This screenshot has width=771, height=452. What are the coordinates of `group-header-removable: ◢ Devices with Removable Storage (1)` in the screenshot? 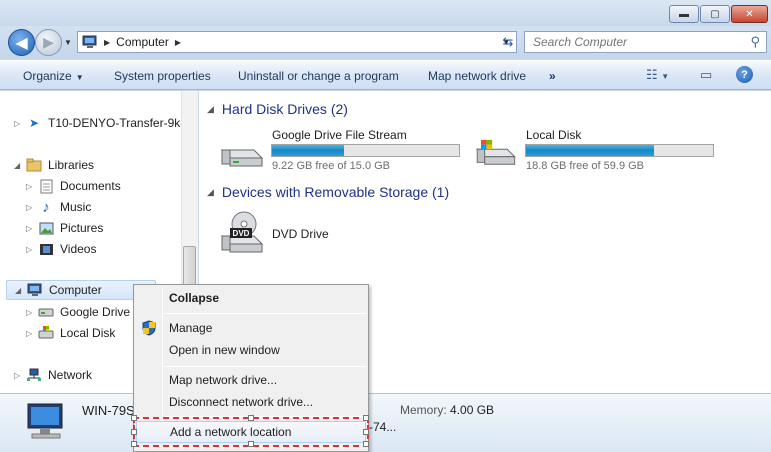 It's located at (328, 192).